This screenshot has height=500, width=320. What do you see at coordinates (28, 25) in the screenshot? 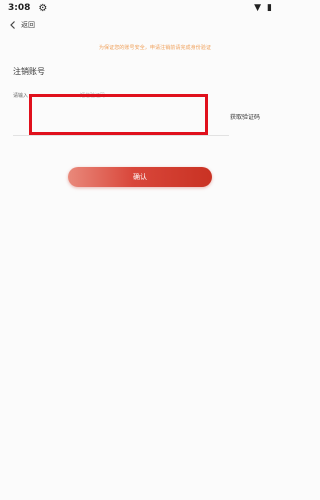
I see `back-label: 返回` at bounding box center [28, 25].